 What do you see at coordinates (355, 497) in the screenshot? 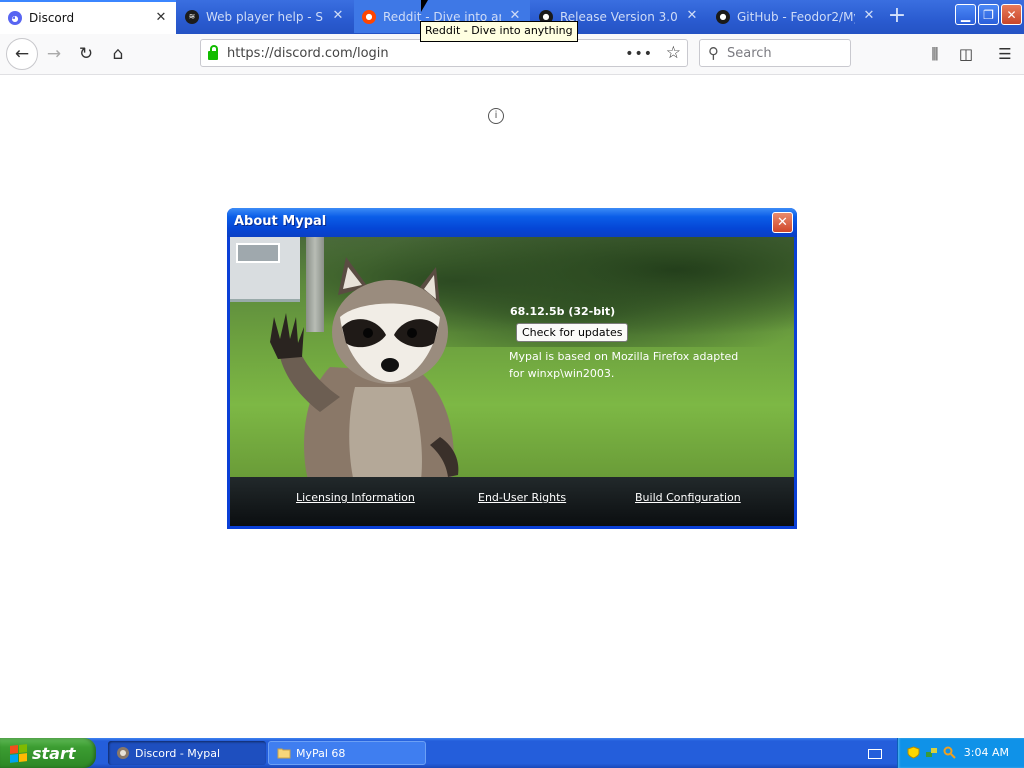
I see `licensing-link: Licensing Information` at bounding box center [355, 497].